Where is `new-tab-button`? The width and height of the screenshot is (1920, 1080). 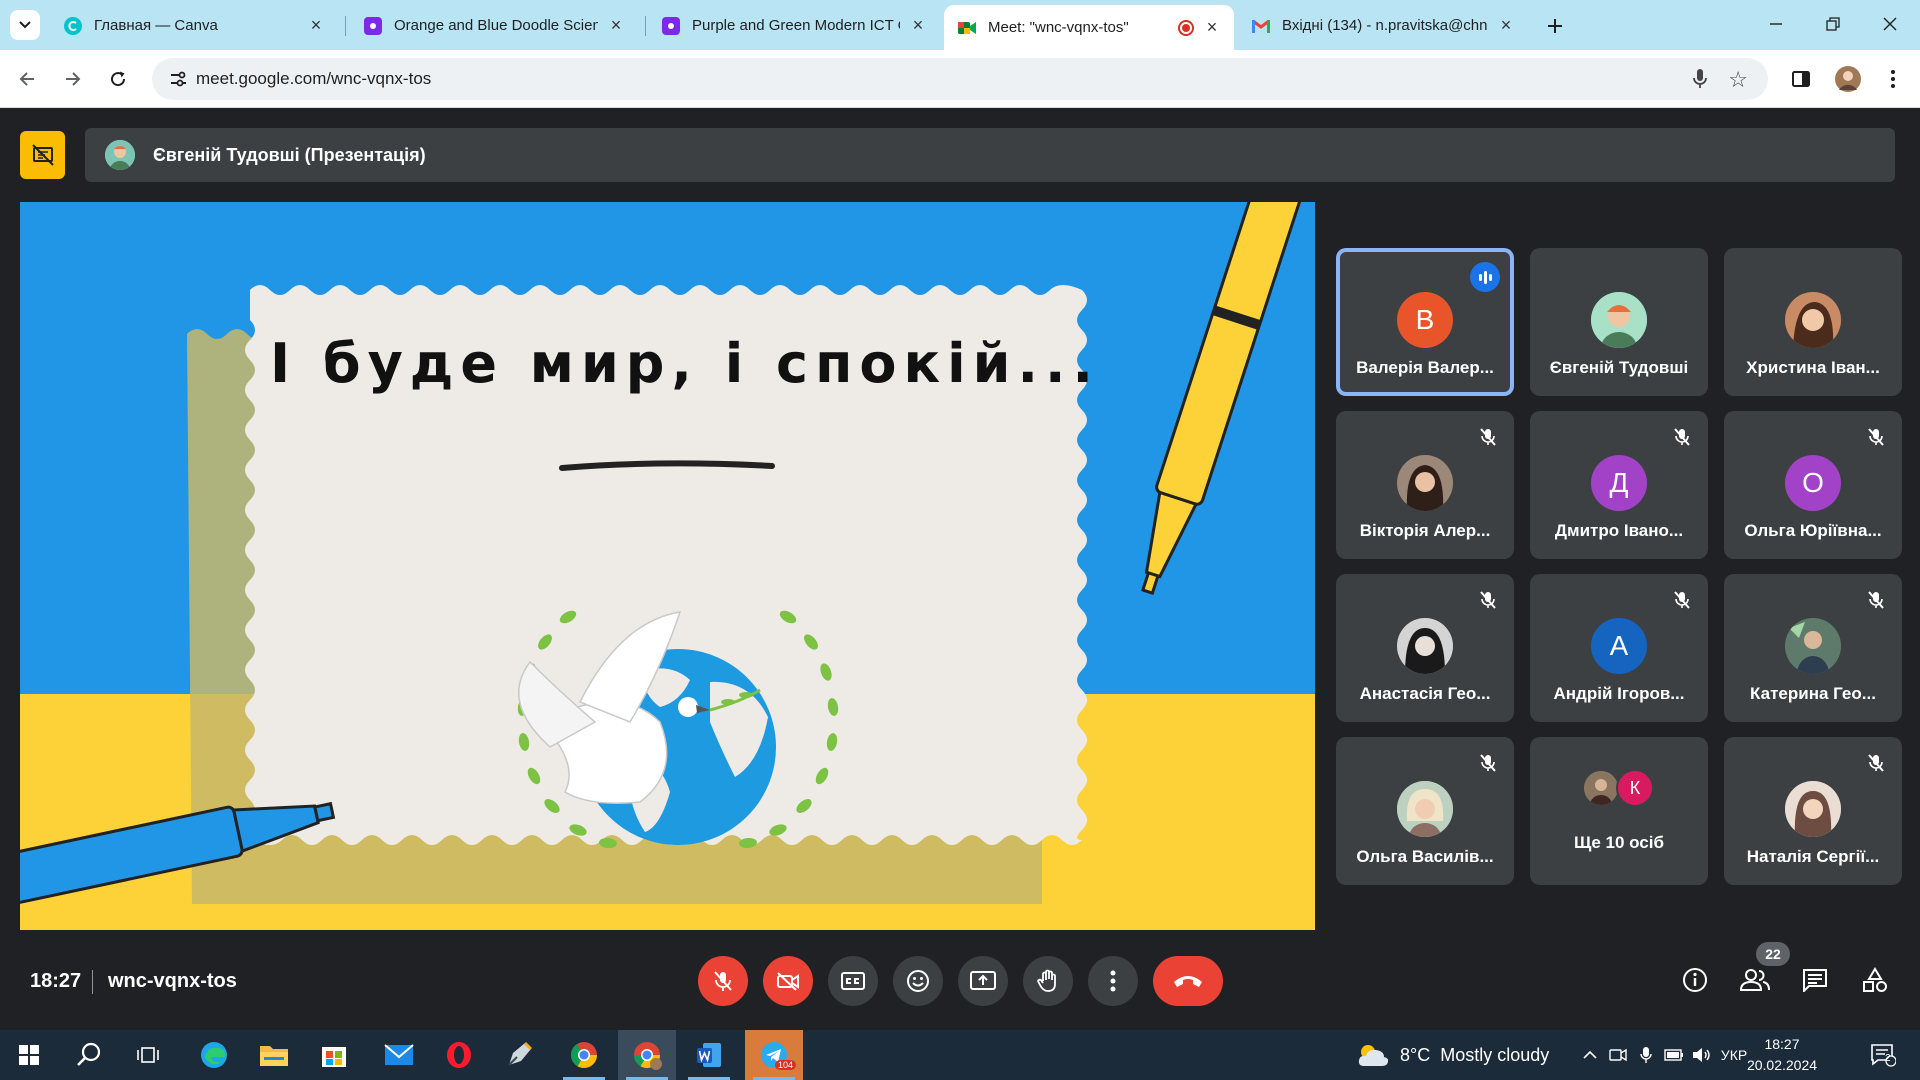
new-tab-button is located at coordinates (1555, 26).